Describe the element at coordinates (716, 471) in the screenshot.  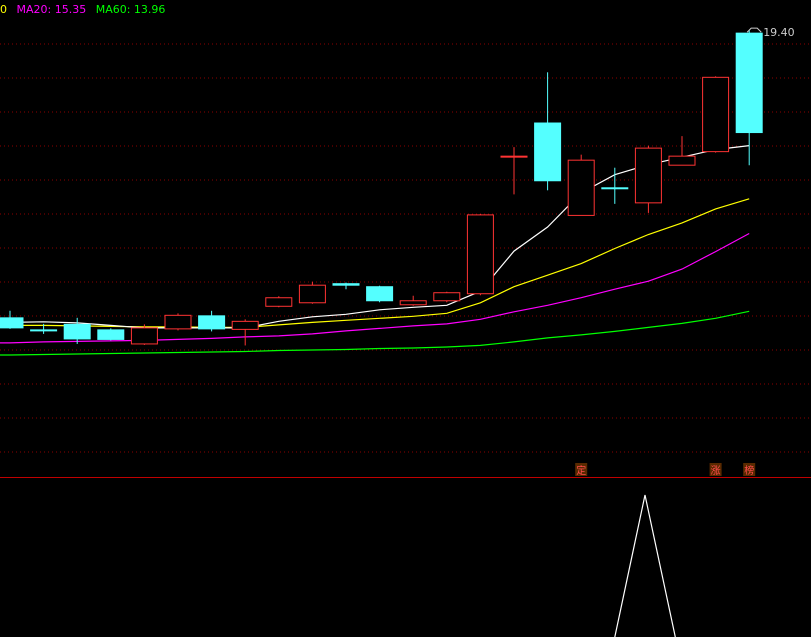
I see `event-marker-text: 涨` at that location.